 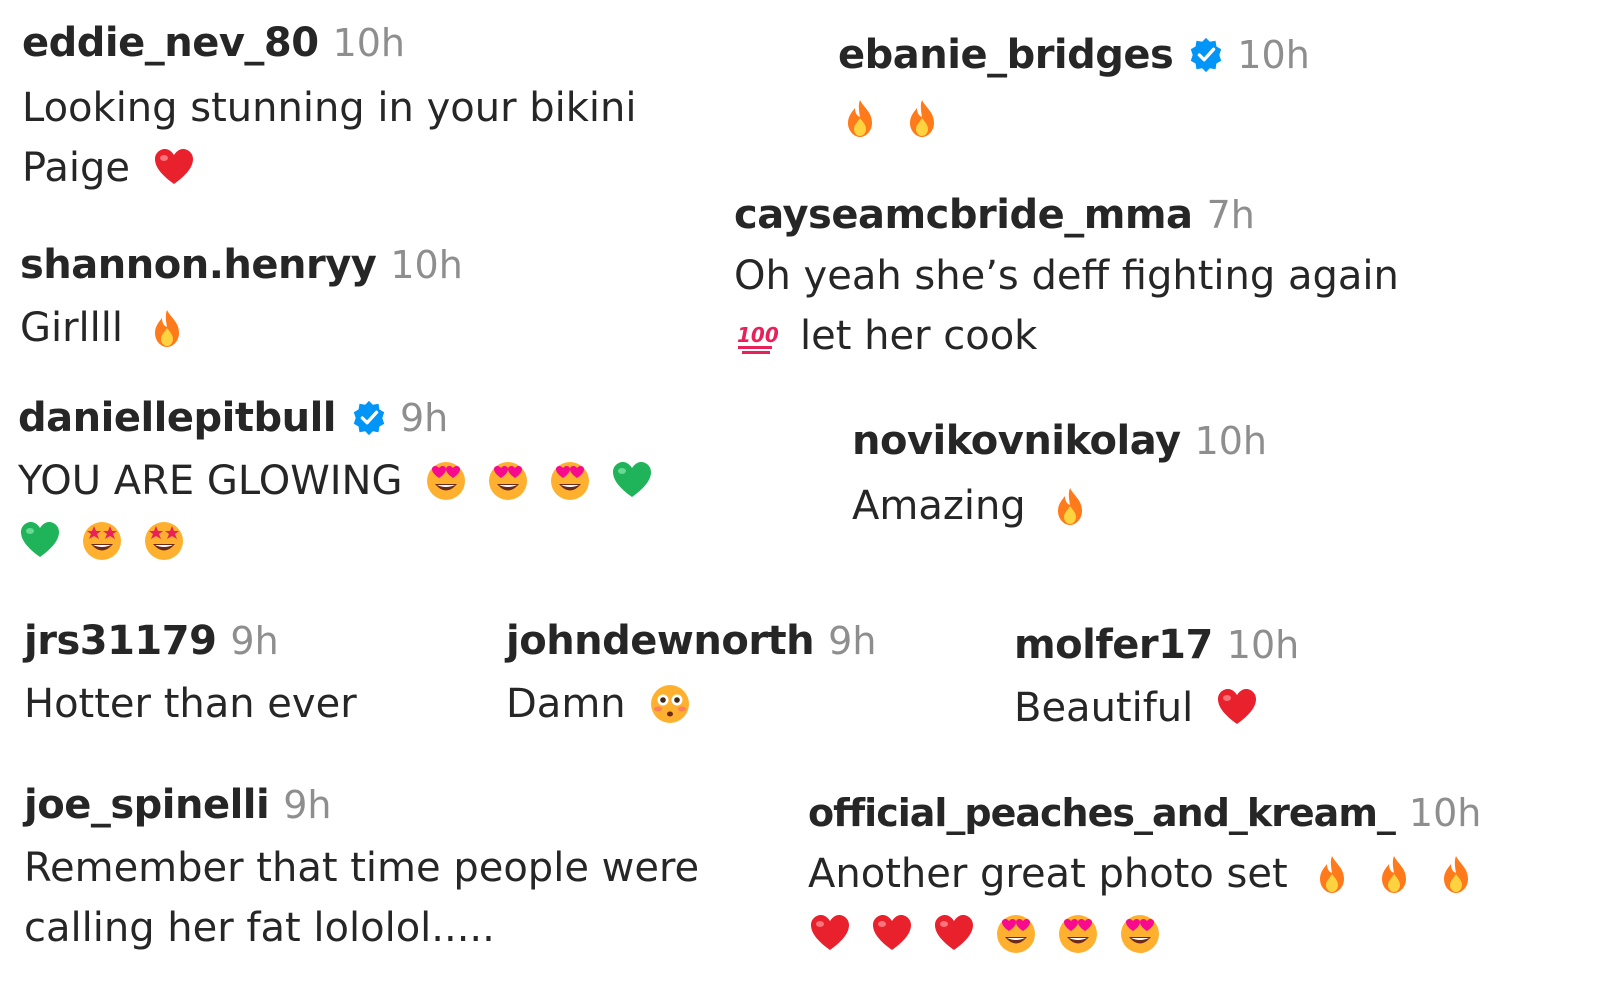 I want to click on username: shannon.henryy, so click(x=198, y=265).